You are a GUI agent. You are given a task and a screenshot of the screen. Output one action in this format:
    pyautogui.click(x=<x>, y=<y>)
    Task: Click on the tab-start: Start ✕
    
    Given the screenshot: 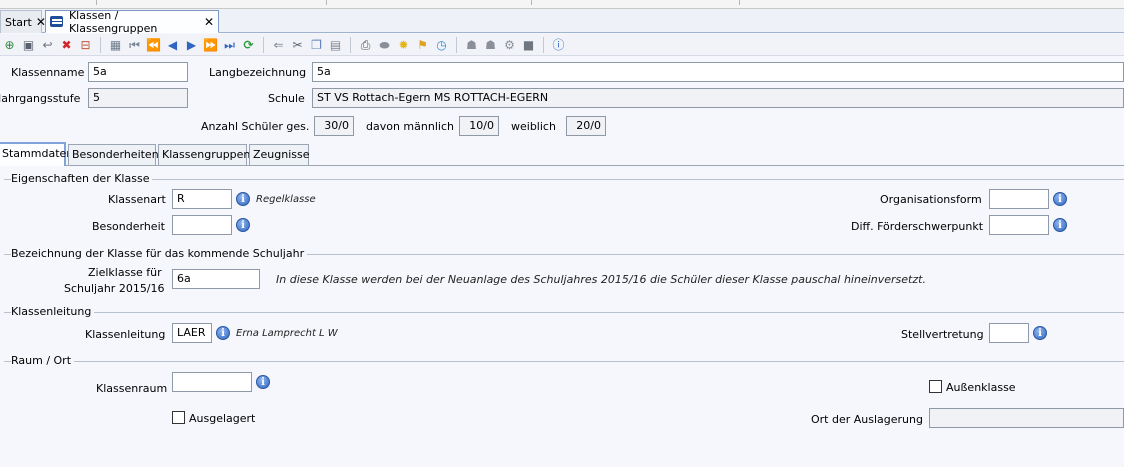 What is the action you would take?
    pyautogui.click(x=23, y=21)
    